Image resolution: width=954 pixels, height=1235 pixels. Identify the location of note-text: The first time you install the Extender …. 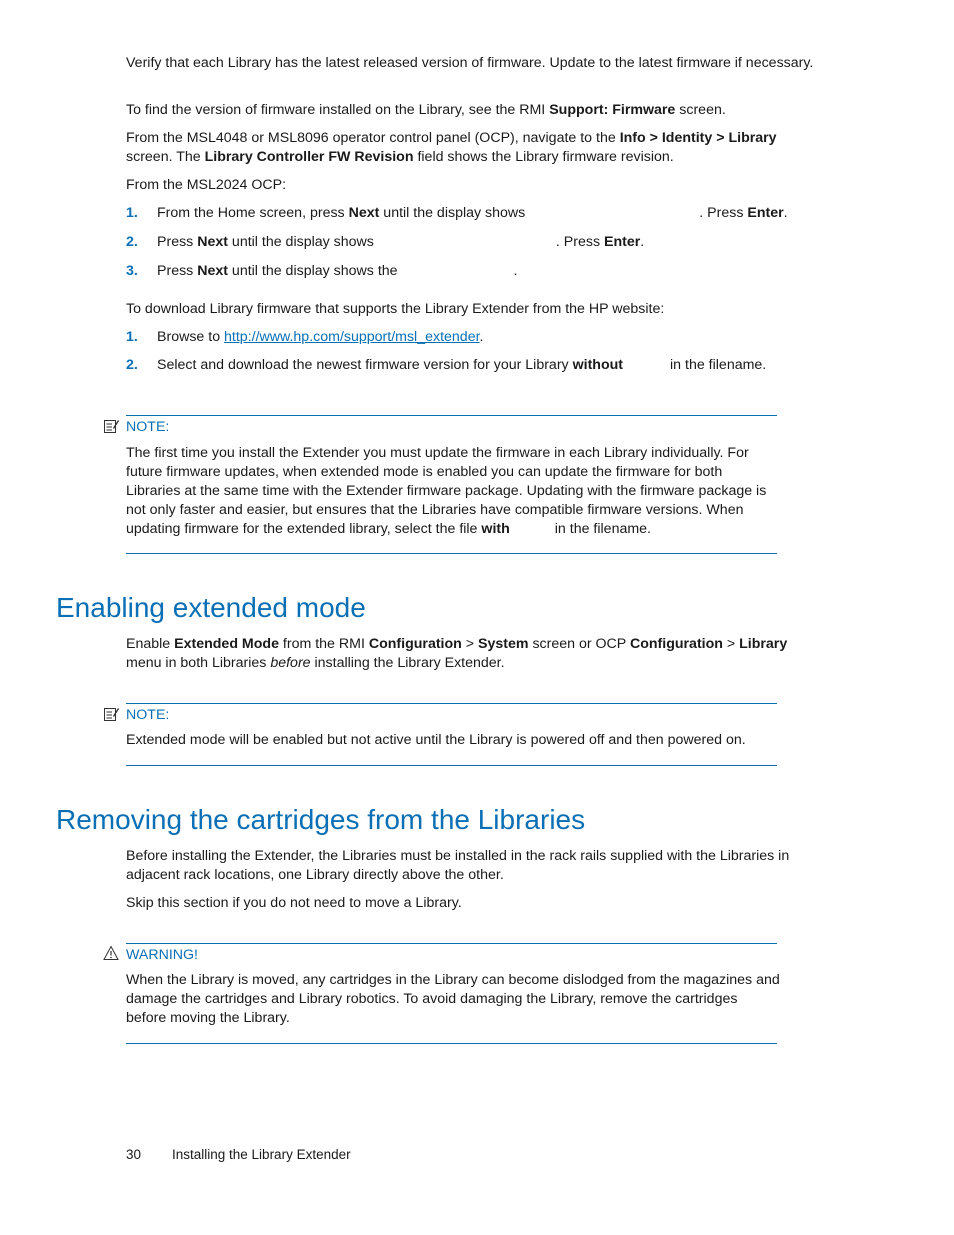
(446, 491).